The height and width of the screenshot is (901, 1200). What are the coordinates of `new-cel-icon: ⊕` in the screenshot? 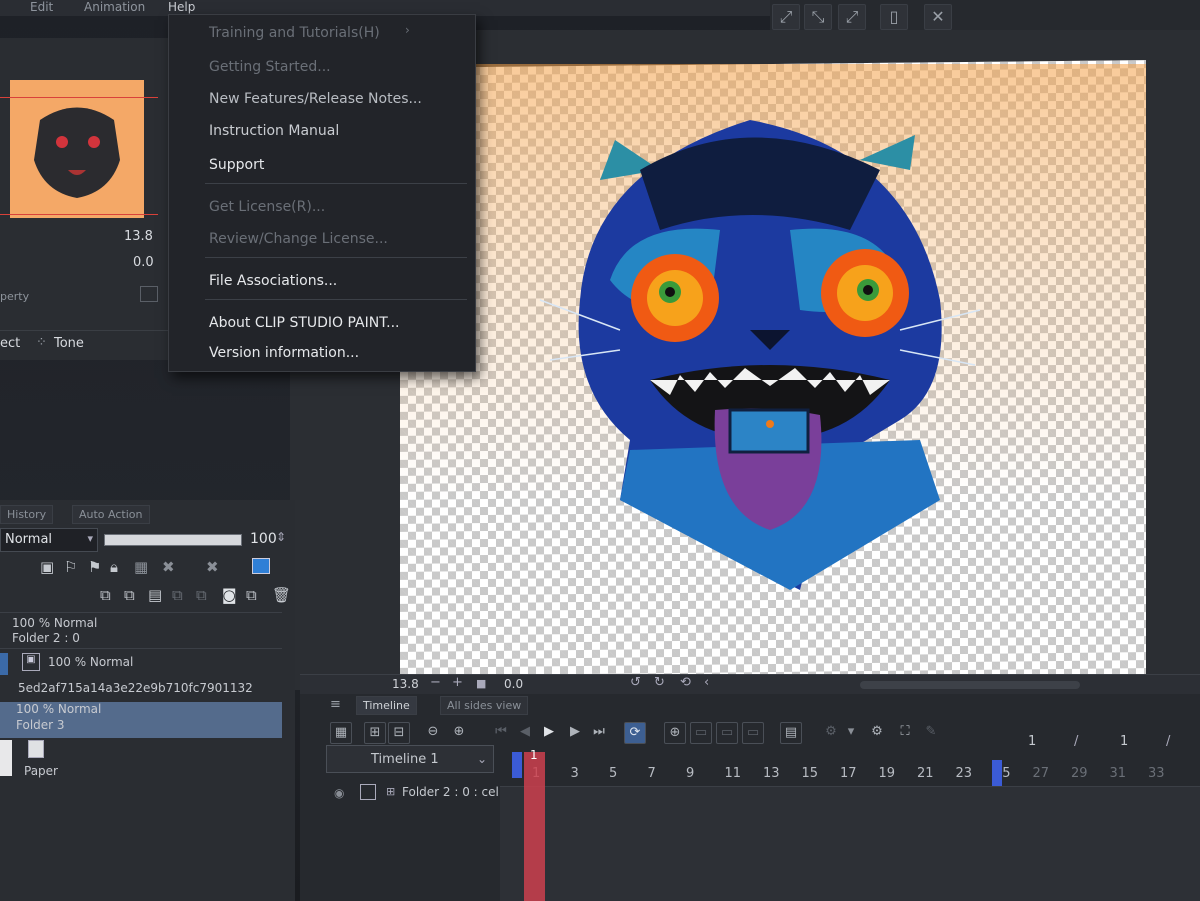 It's located at (675, 733).